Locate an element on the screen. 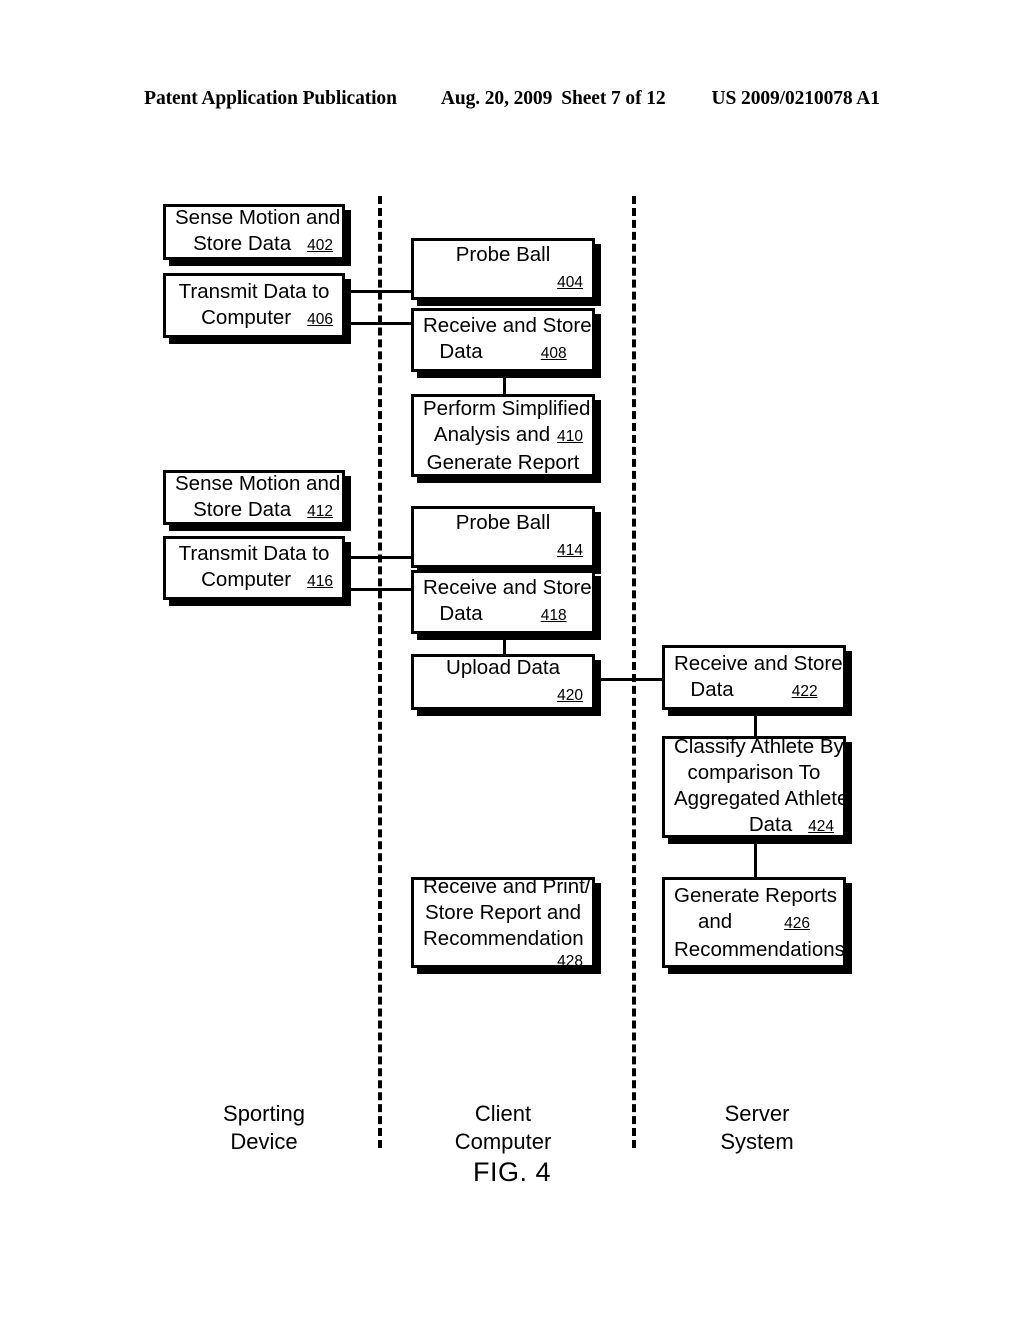  process-box-428-ref-line: 428 is located at coordinates (503, 961).